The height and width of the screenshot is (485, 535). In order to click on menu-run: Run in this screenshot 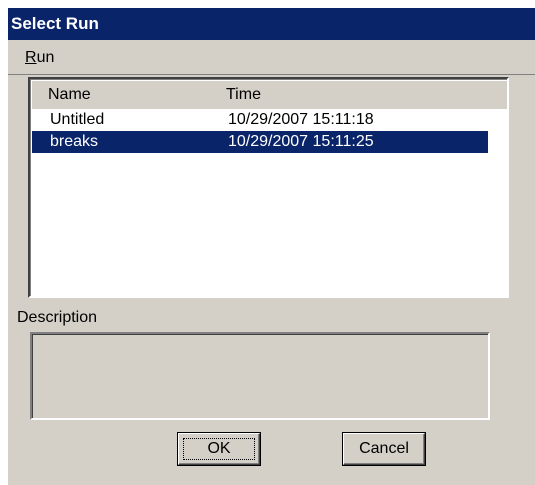, I will do `click(39, 58)`.